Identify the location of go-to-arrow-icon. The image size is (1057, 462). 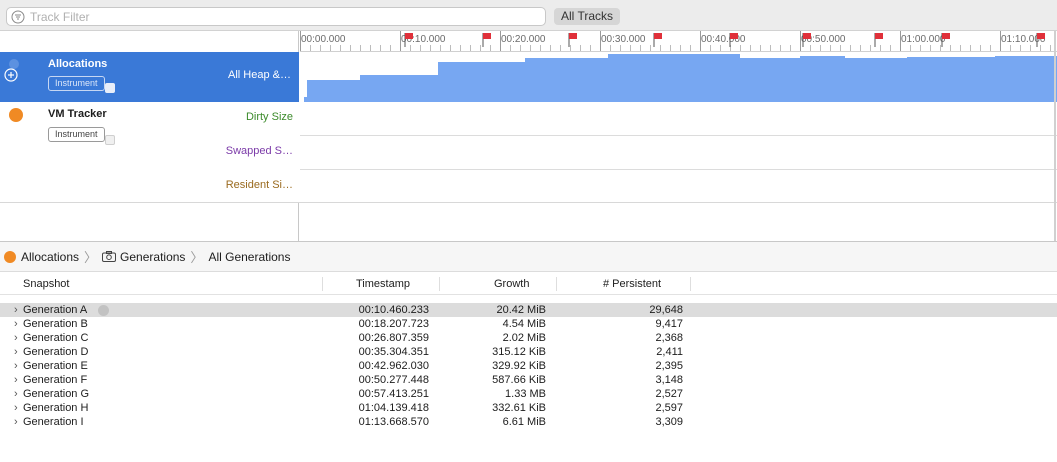
(103, 310).